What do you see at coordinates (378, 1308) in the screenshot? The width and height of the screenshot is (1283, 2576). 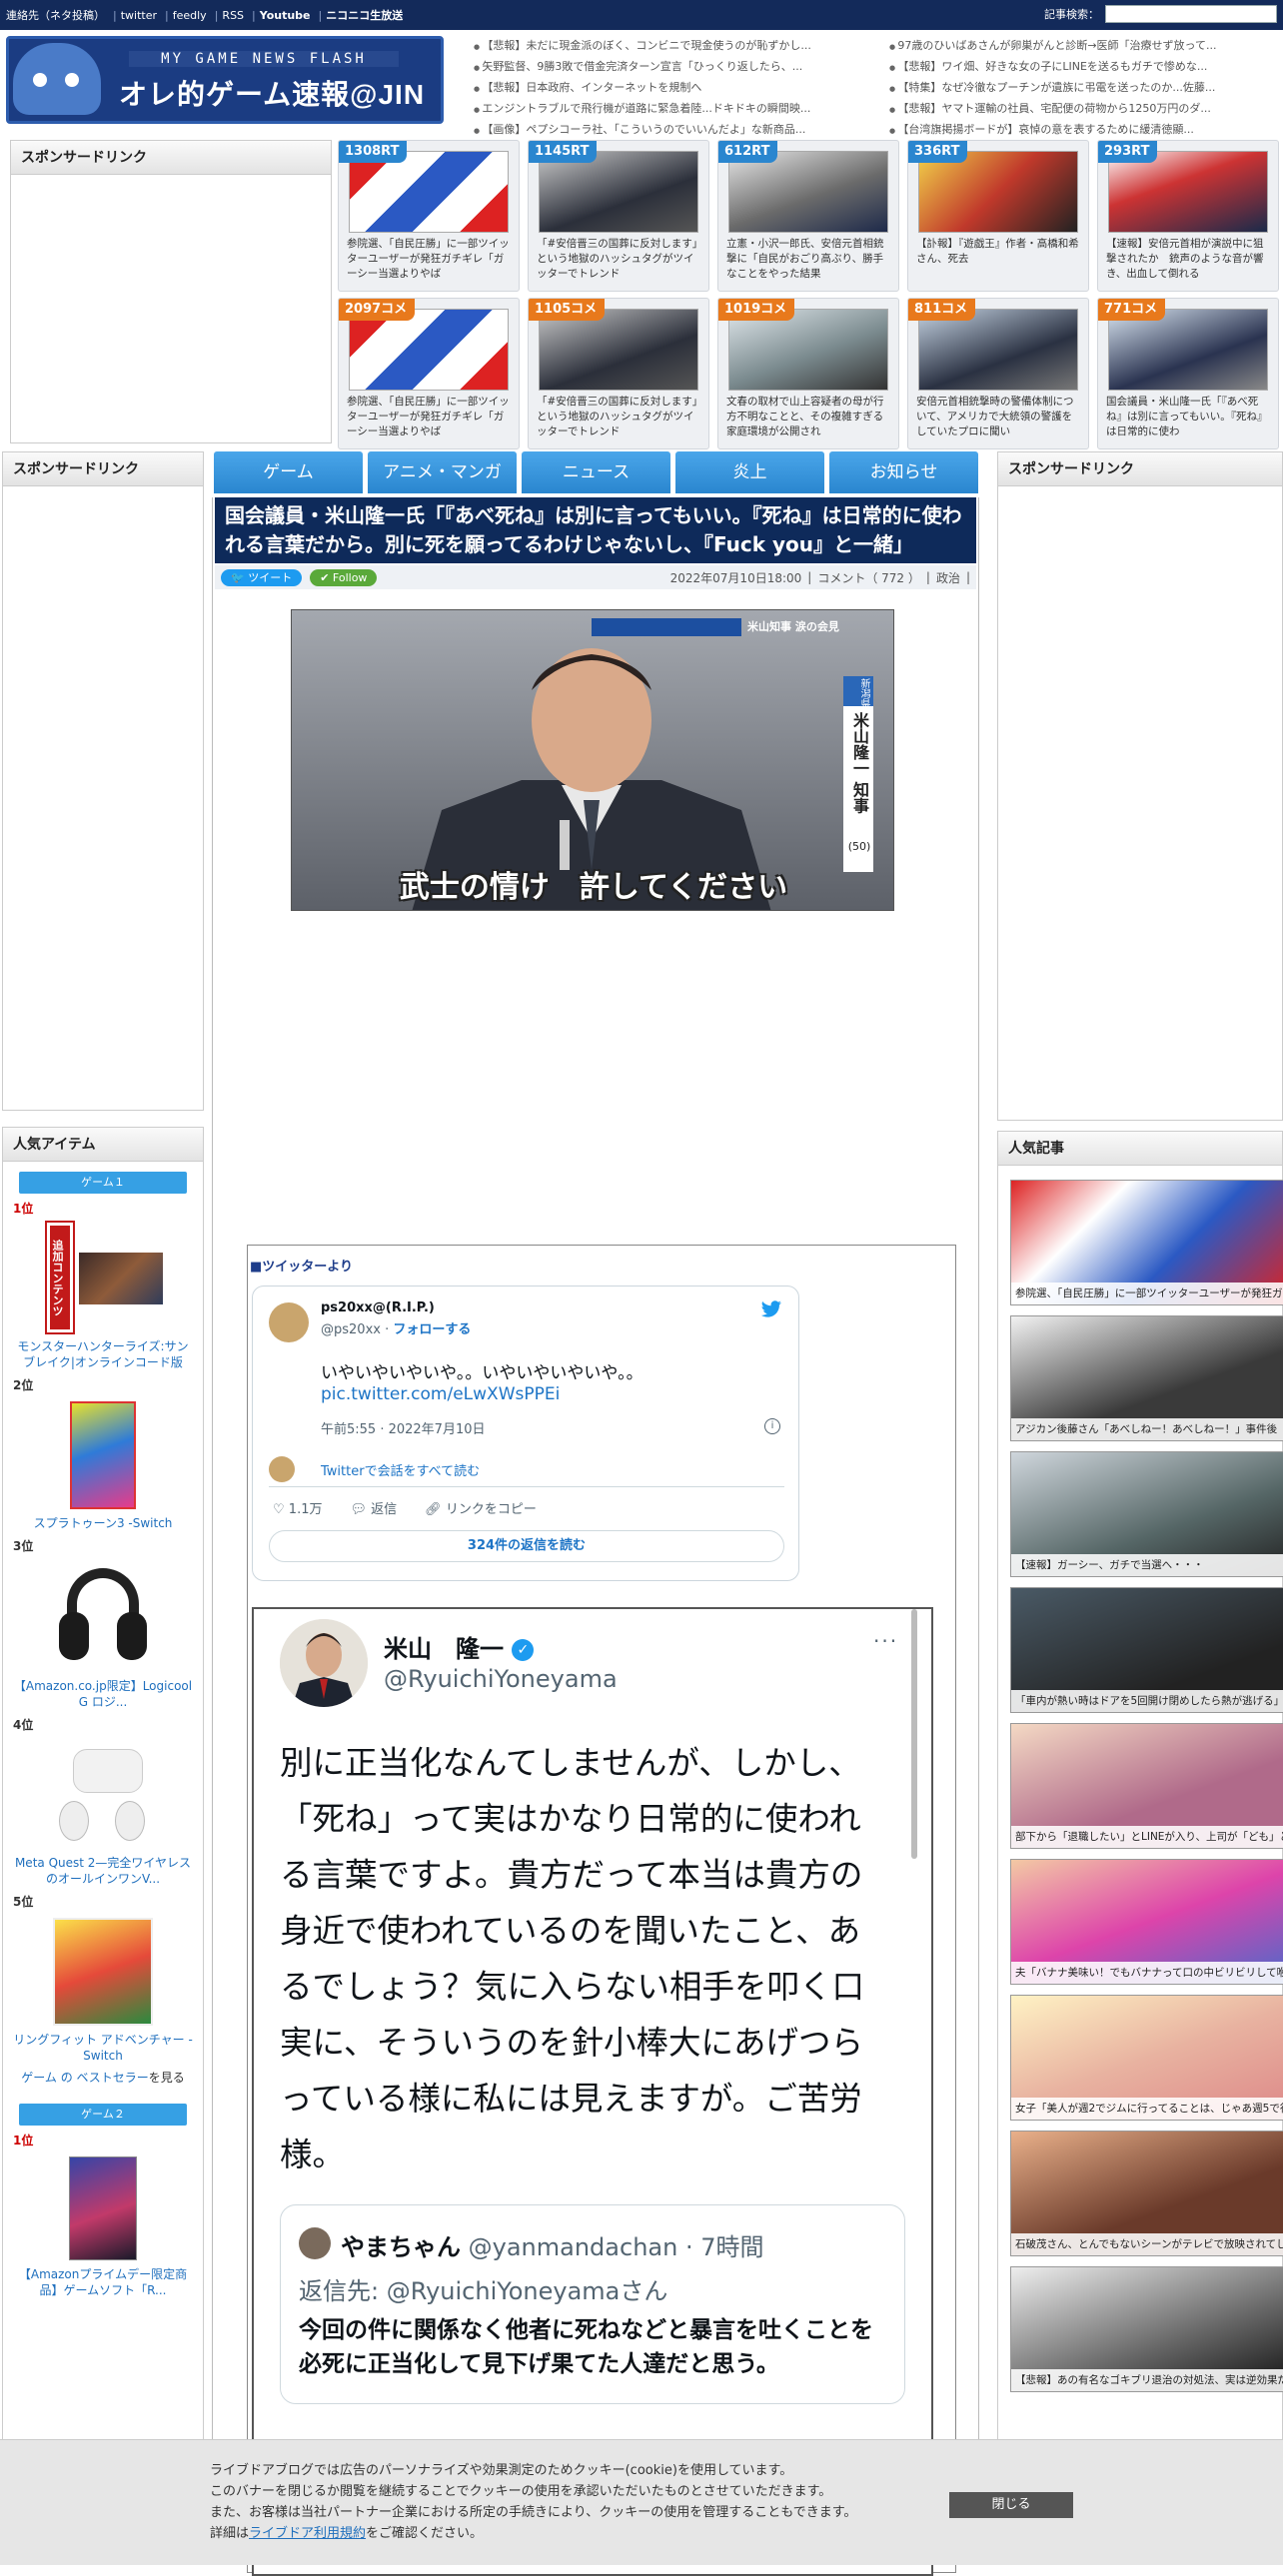 I see `tweet-author-name: ps20xx@(R.I.P.)` at bounding box center [378, 1308].